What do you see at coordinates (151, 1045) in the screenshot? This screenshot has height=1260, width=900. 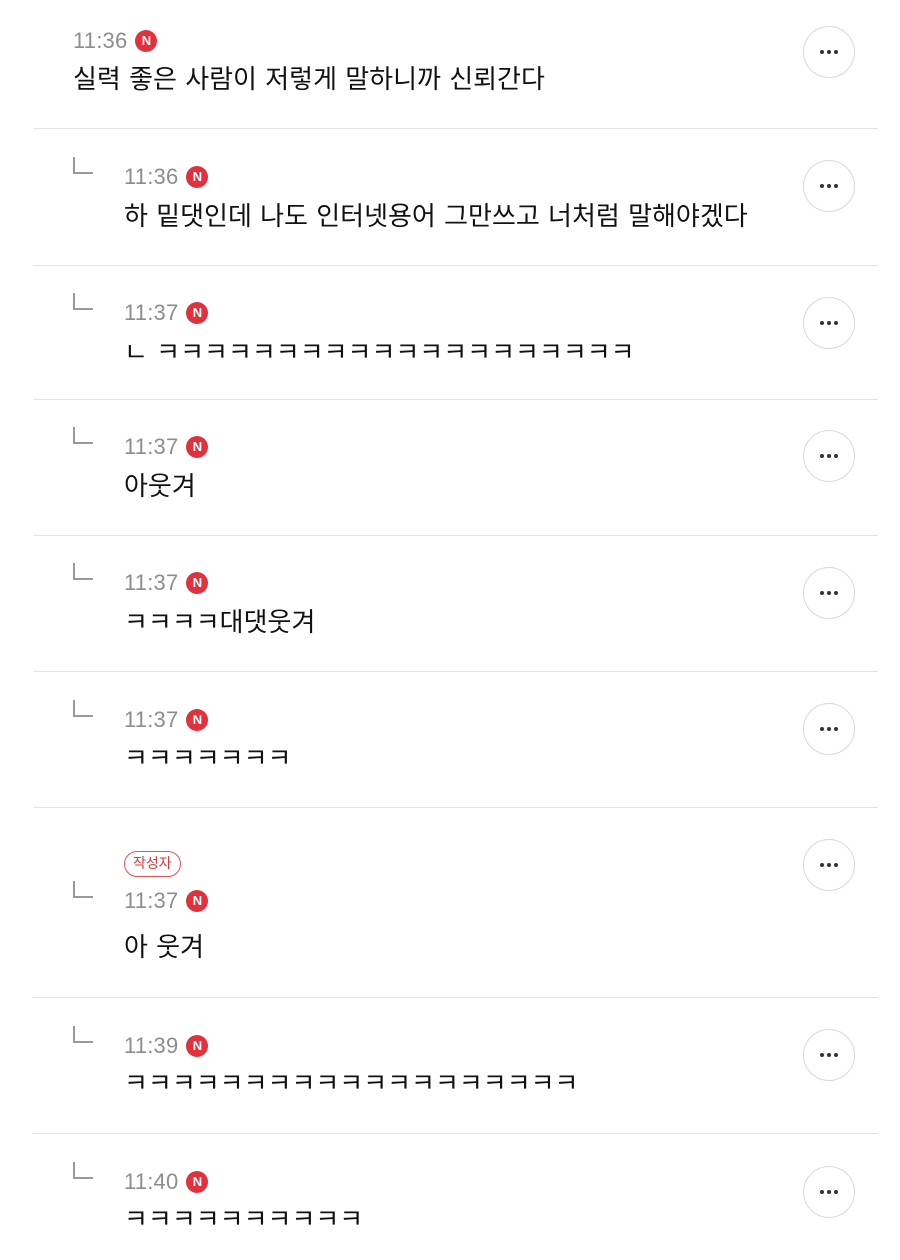 I see `comment-time: 11:39` at bounding box center [151, 1045].